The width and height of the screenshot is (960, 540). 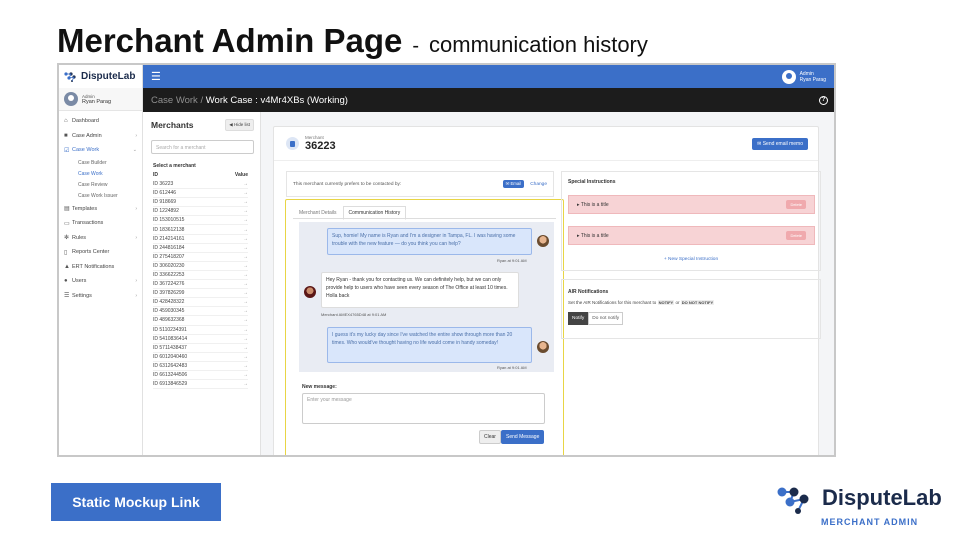 What do you see at coordinates (100, 209) in the screenshot?
I see `sidebar-item-templates: ▤ Templates ›` at bounding box center [100, 209].